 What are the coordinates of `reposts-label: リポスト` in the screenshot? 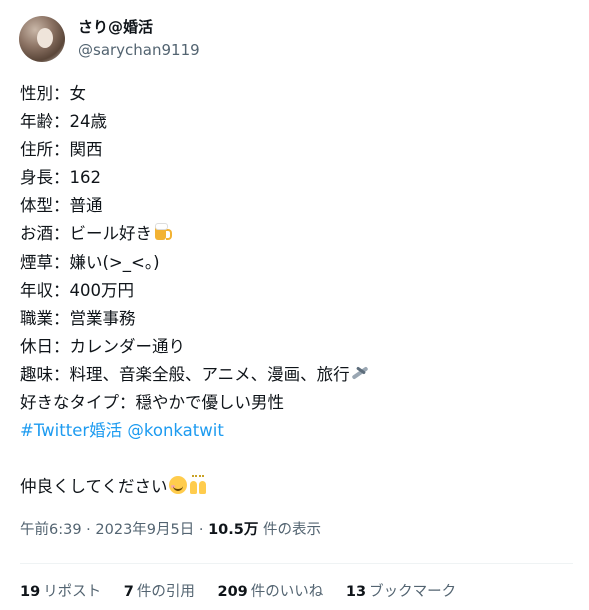 It's located at (72, 592).